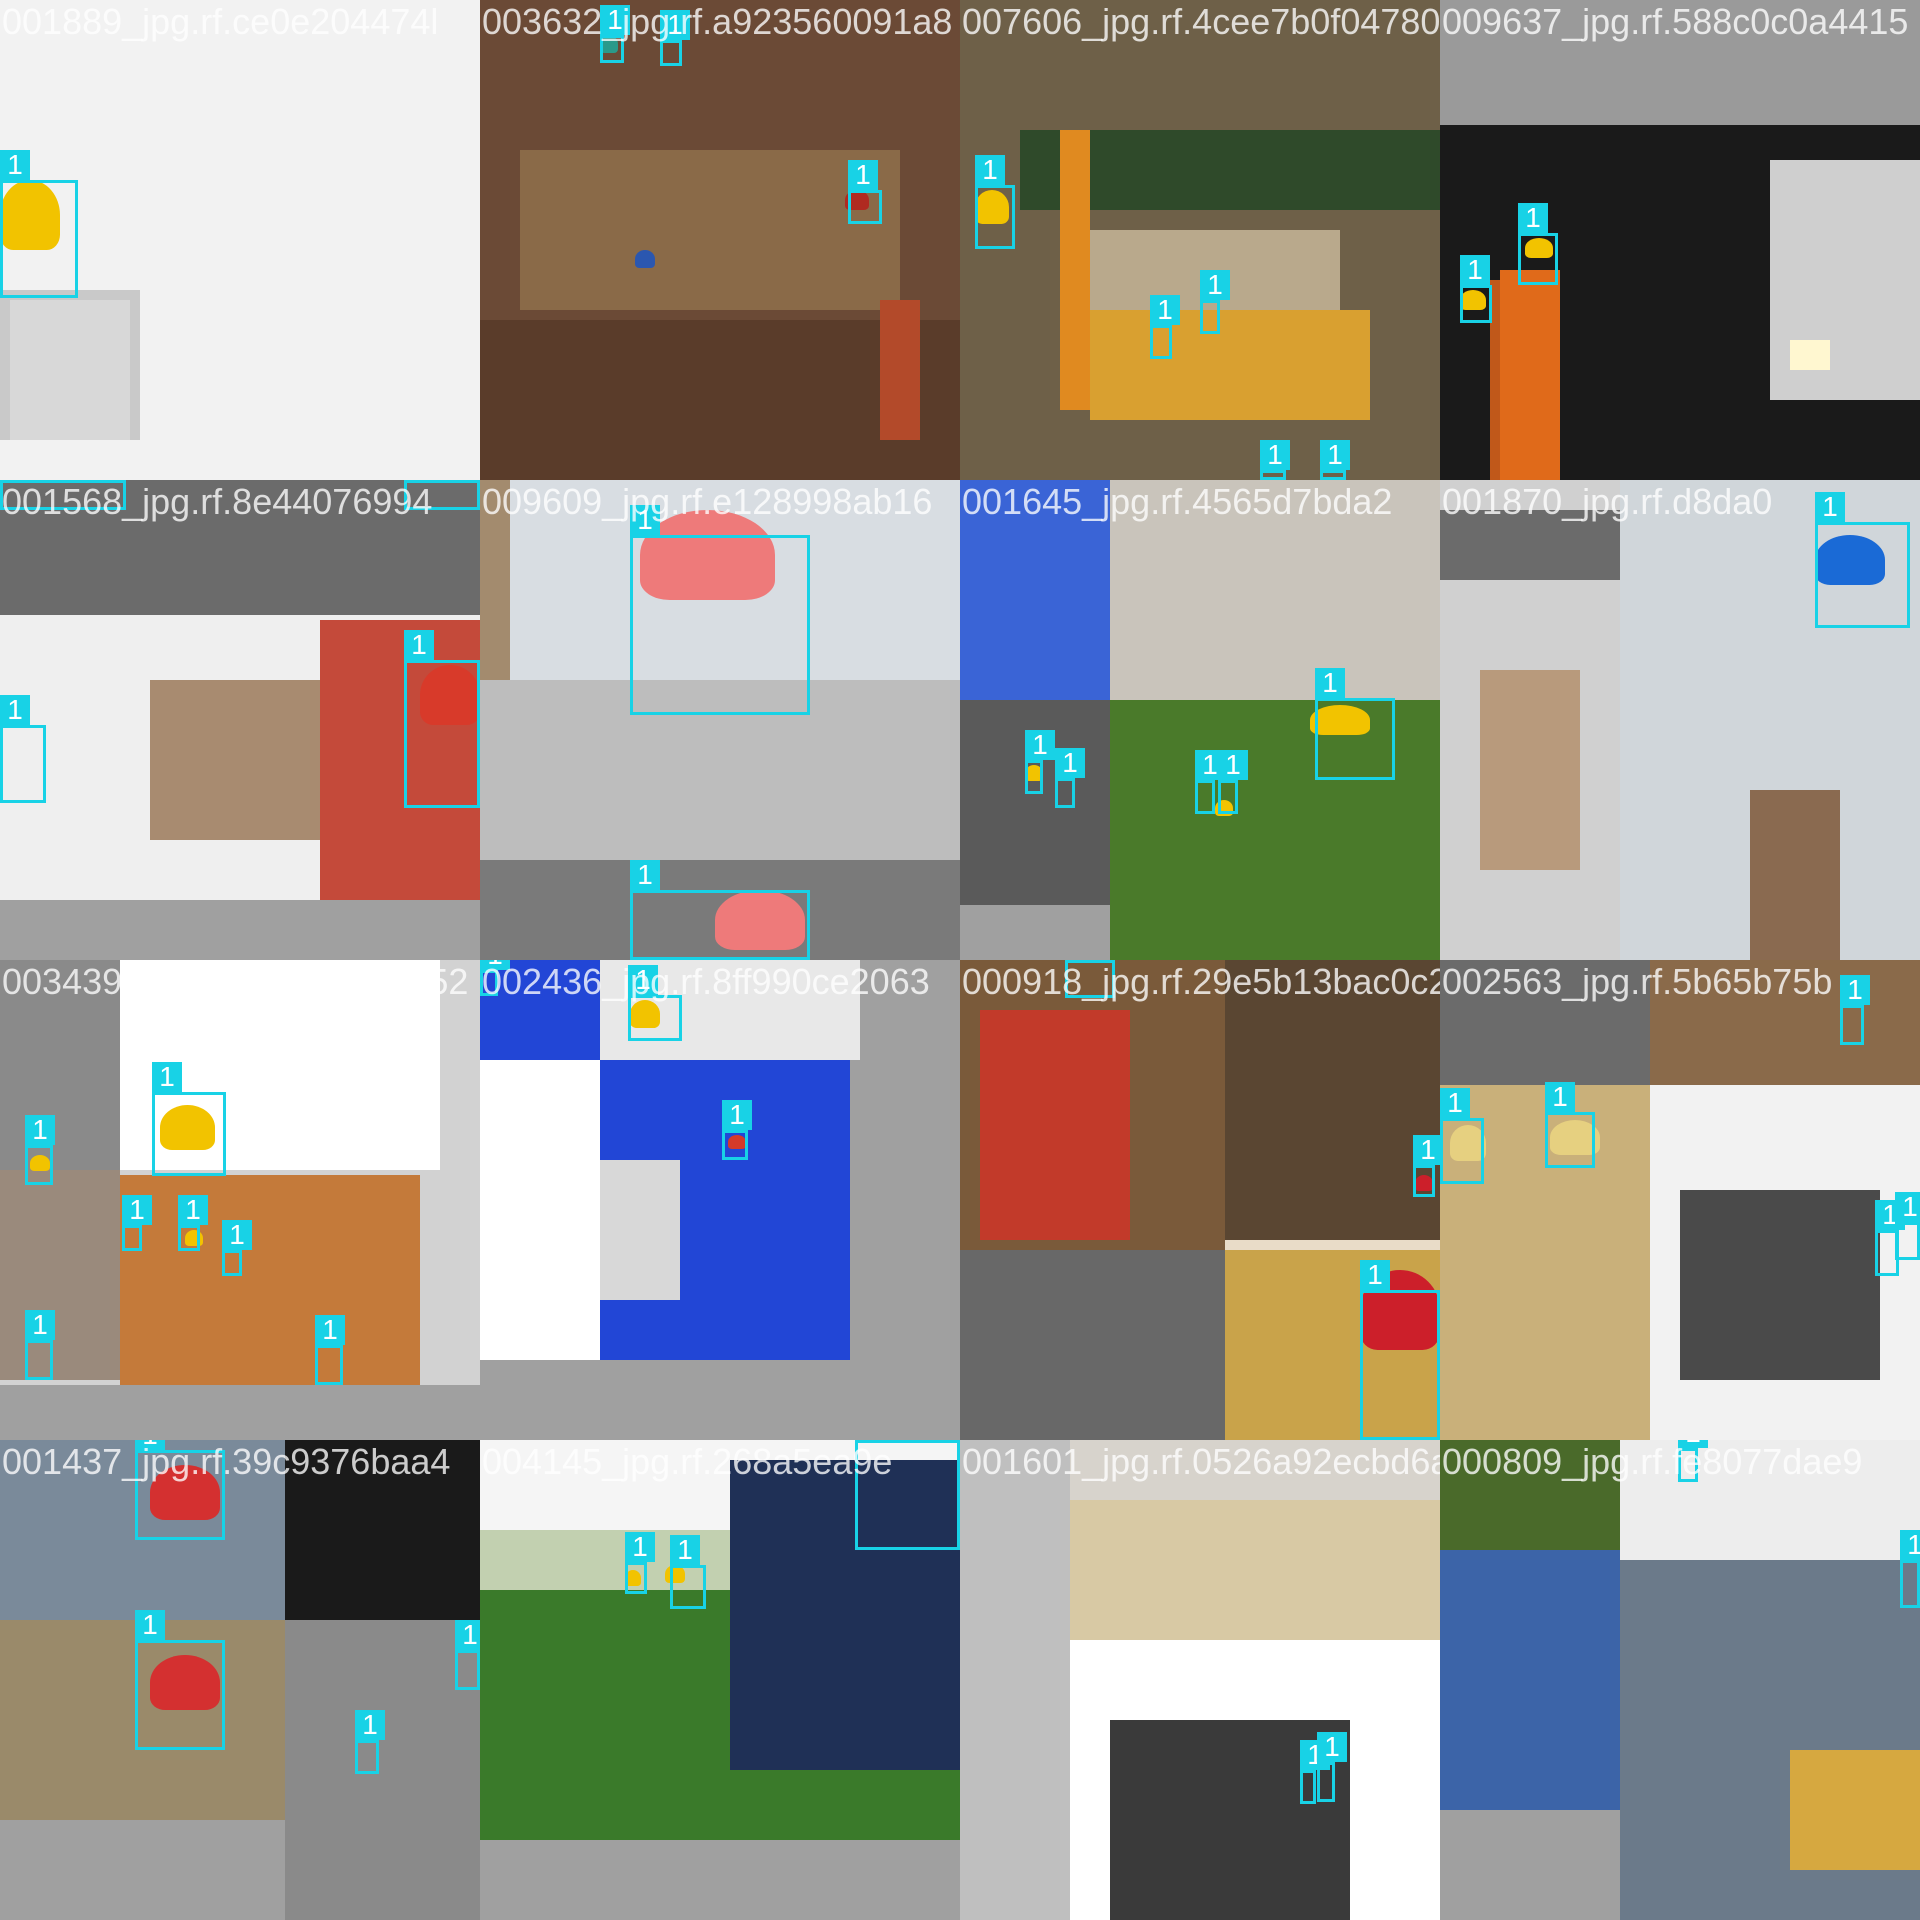 The height and width of the screenshot is (1920, 1920). I want to click on mosaic-tile: 1111001568_jpg.rf.8e44076994, so click(240, 720).